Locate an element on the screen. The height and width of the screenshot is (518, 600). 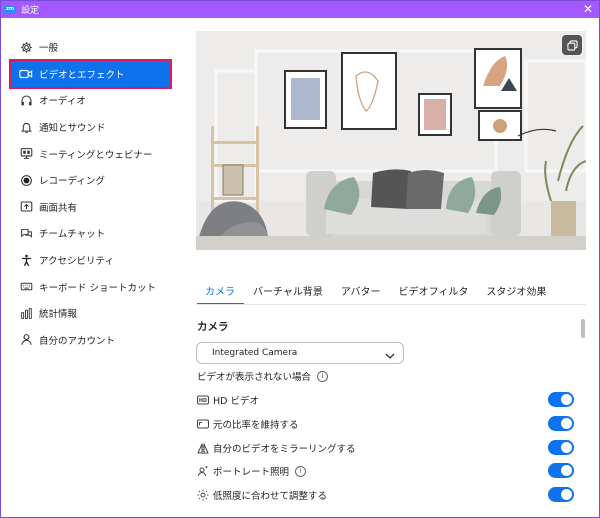
video-tabs: カメラ バーチャル背景 アバター ビデオフィルタ スタジオ効果 is located at coordinates (376, 295).